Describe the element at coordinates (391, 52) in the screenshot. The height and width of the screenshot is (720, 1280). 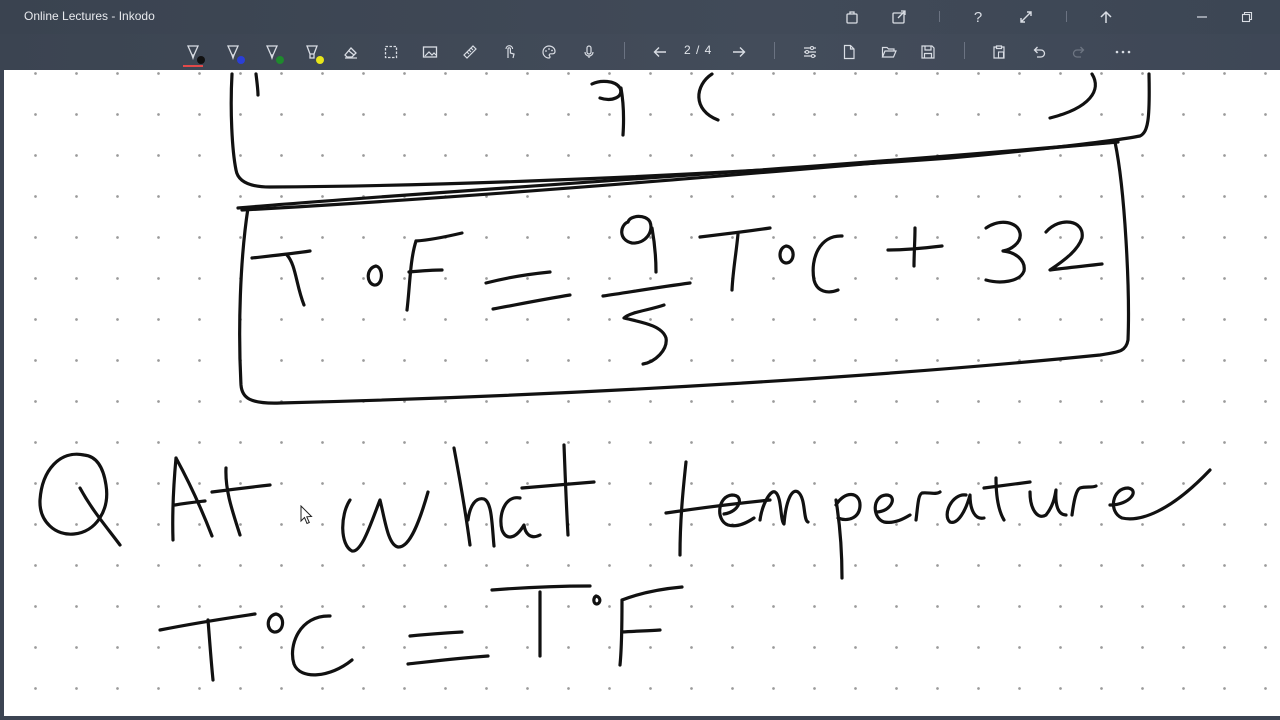
I see `lasso-select-icon` at that location.